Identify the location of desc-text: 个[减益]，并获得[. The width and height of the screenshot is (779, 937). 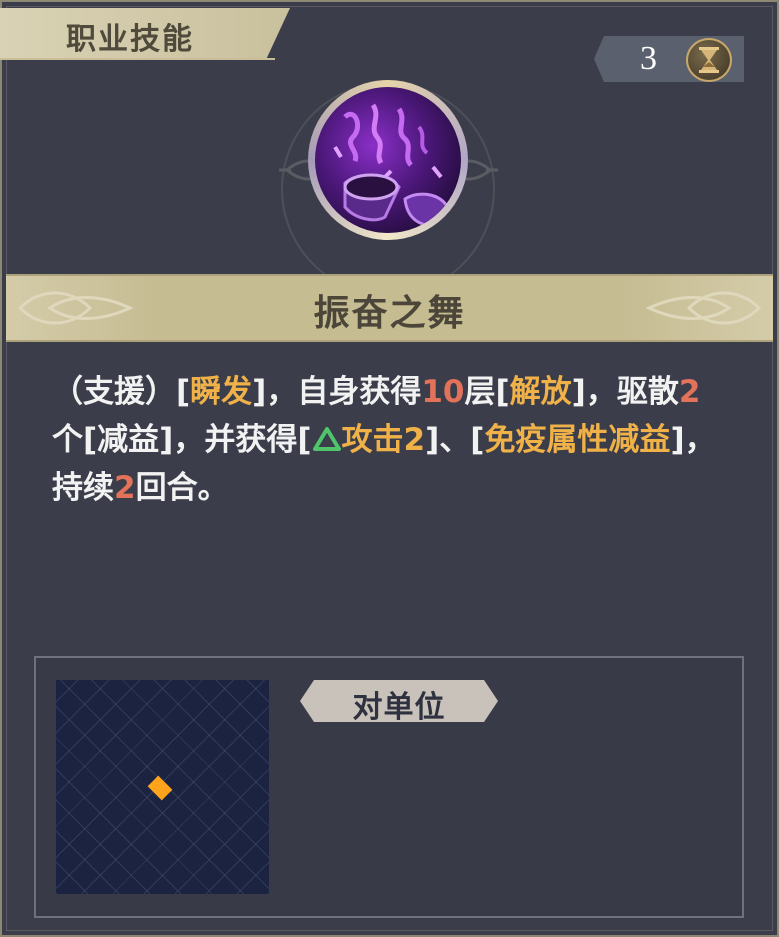
(182, 440).